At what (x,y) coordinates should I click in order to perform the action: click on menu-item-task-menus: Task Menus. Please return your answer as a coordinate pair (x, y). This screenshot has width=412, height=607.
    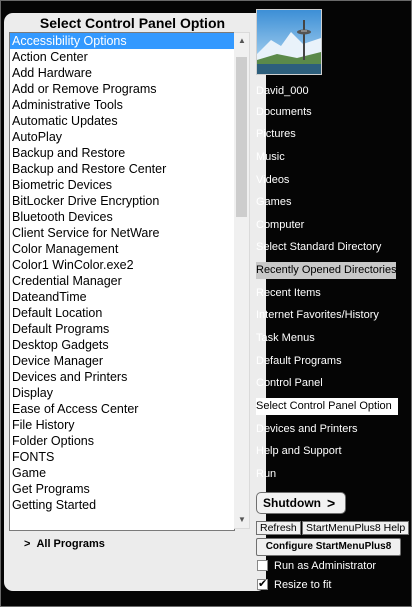
    Looking at the image, I should click on (286, 338).